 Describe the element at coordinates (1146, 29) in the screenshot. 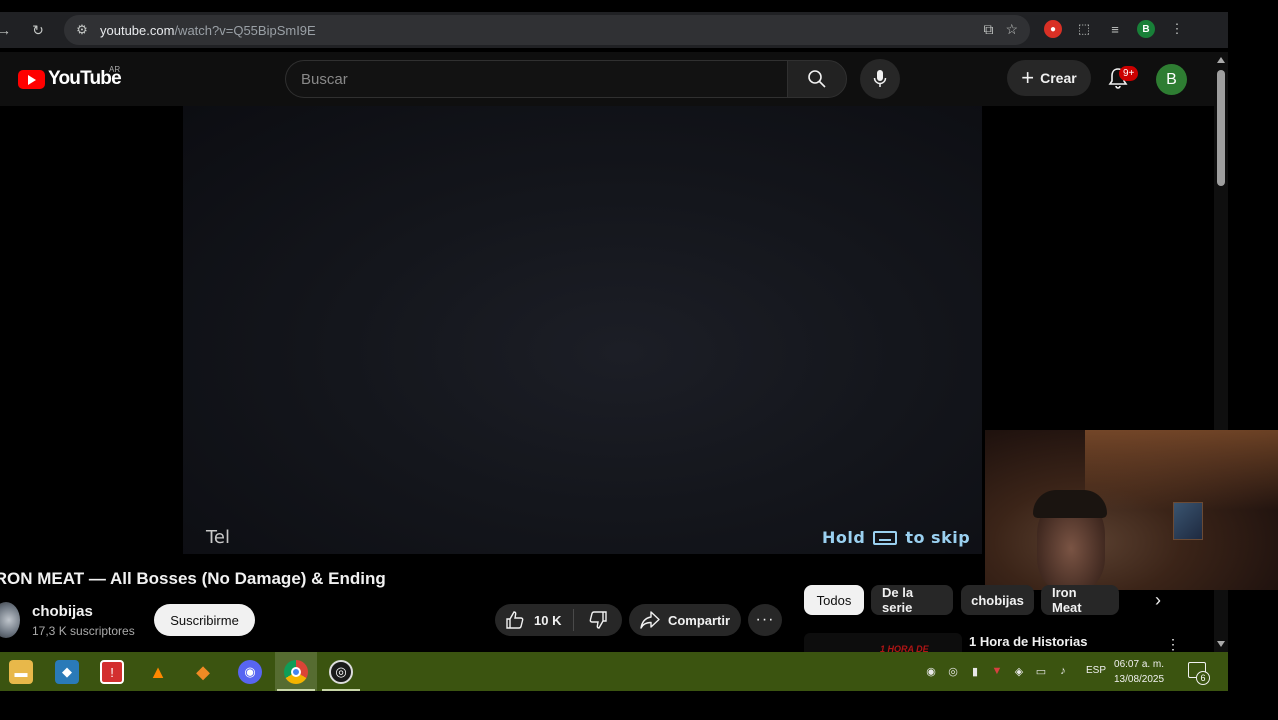

I see `profile-avatar-small: B` at that location.